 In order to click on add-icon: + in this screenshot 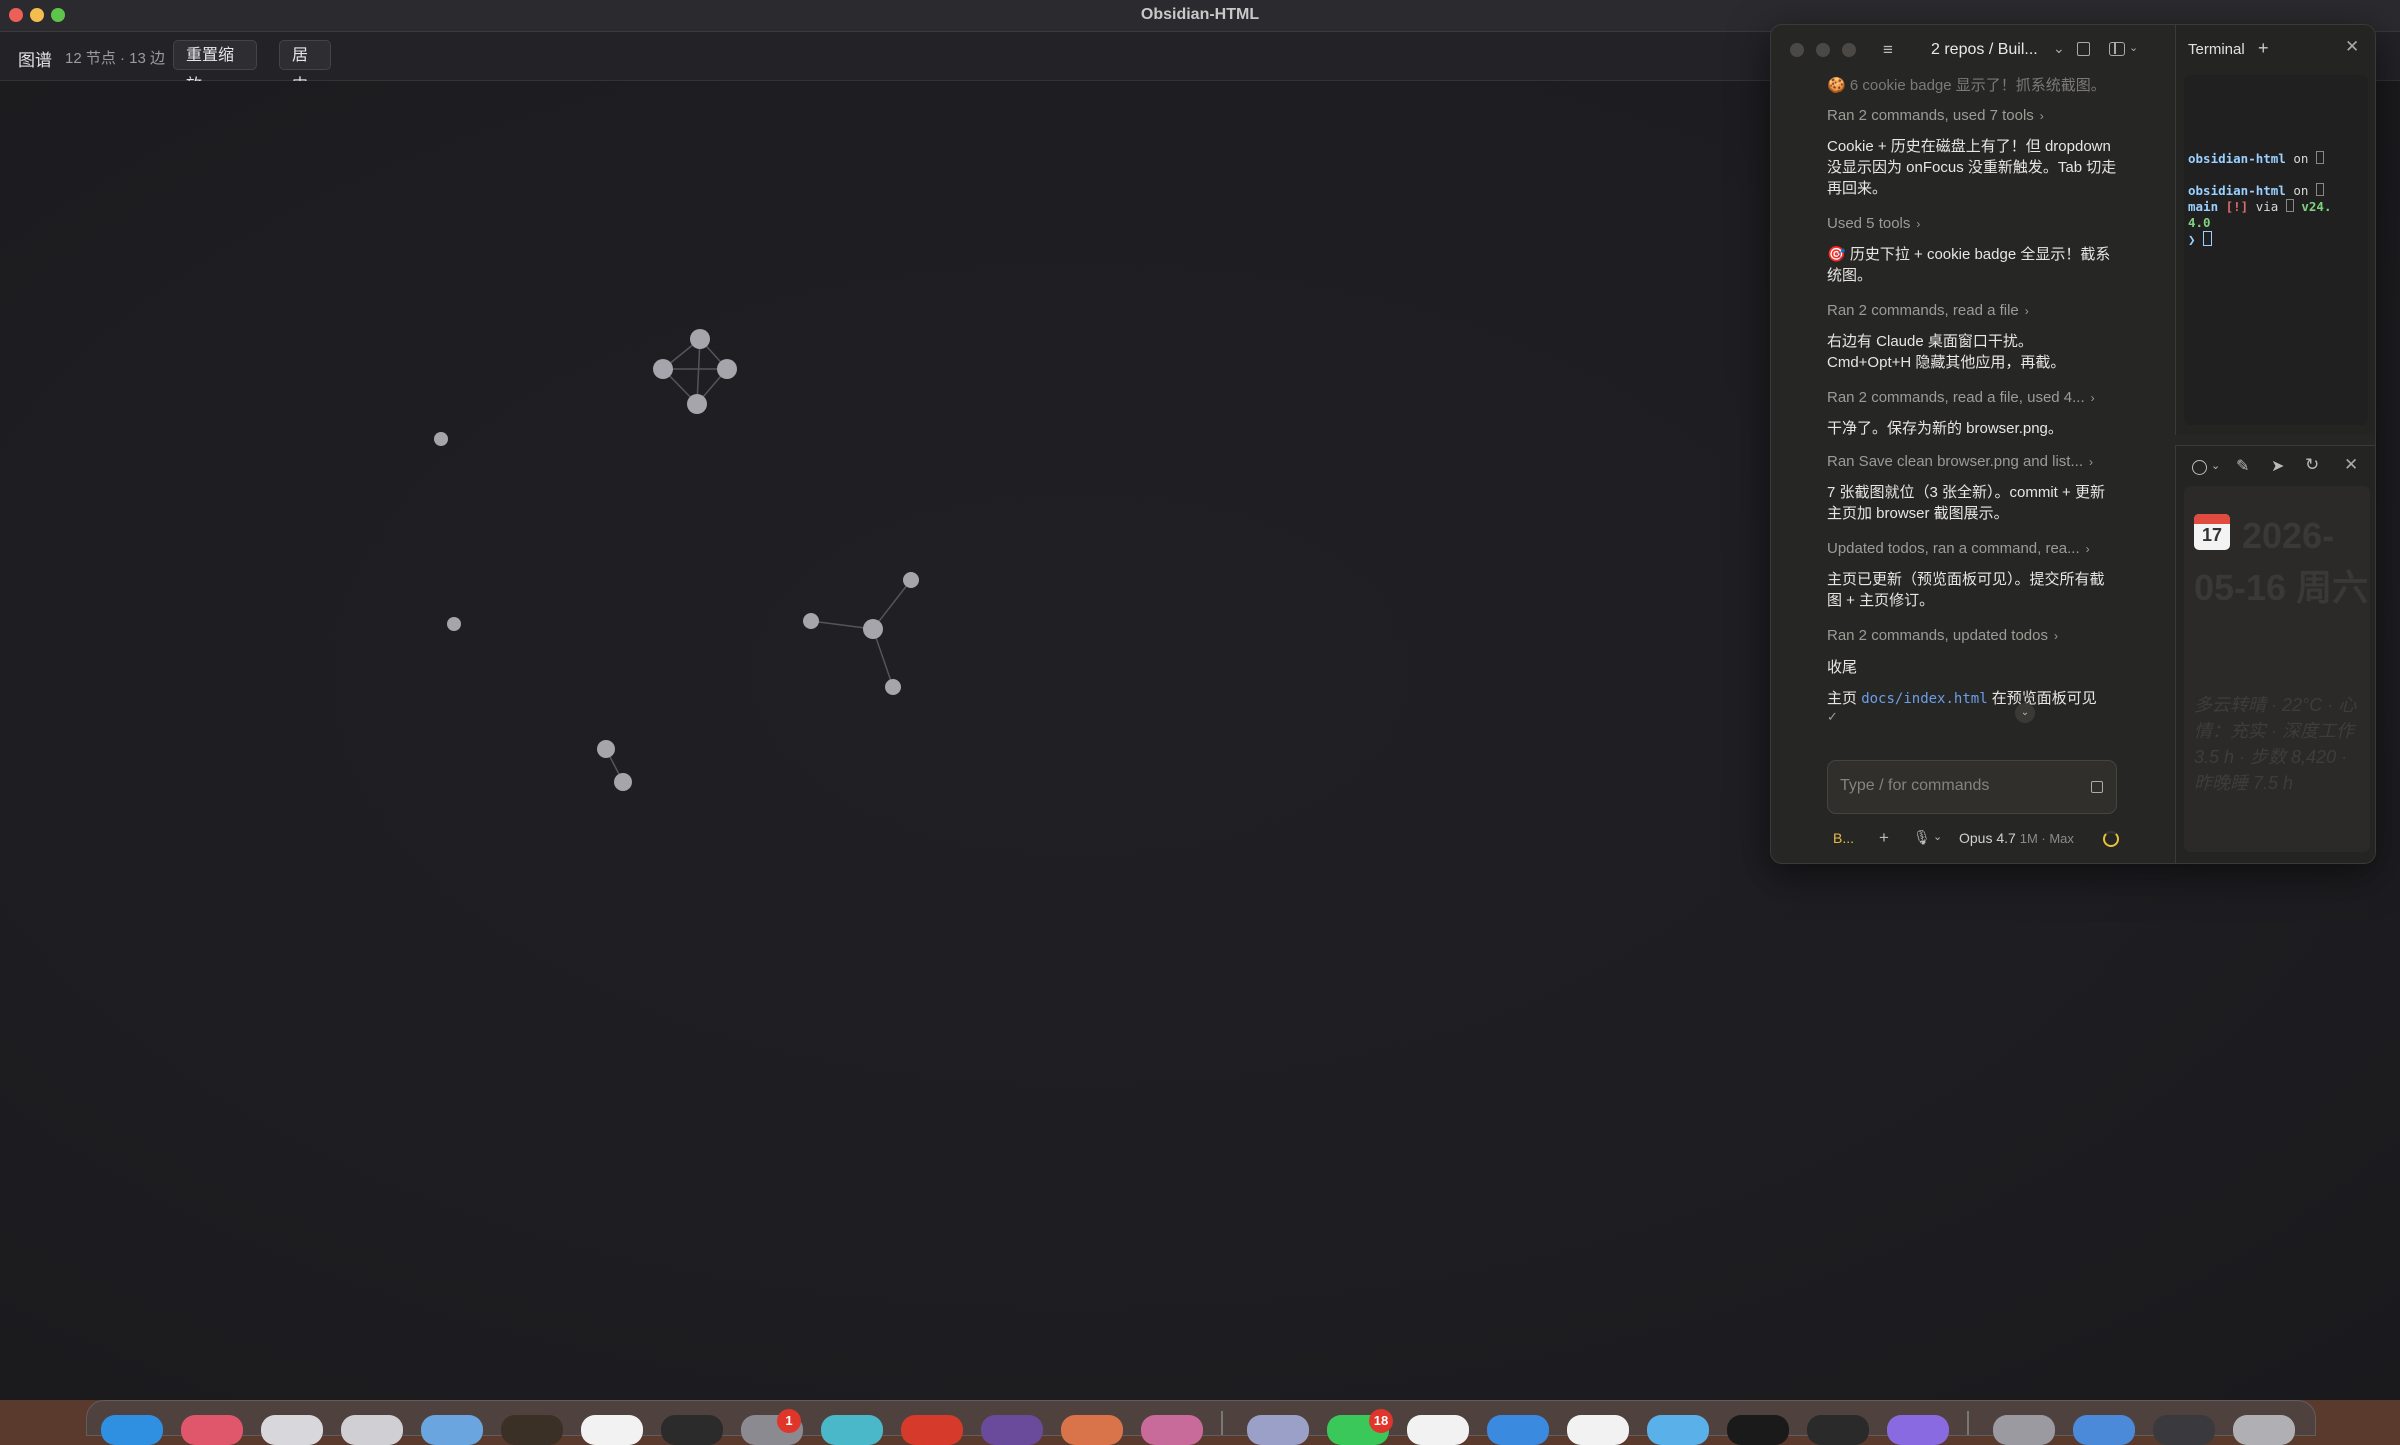, I will do `click(1884, 838)`.